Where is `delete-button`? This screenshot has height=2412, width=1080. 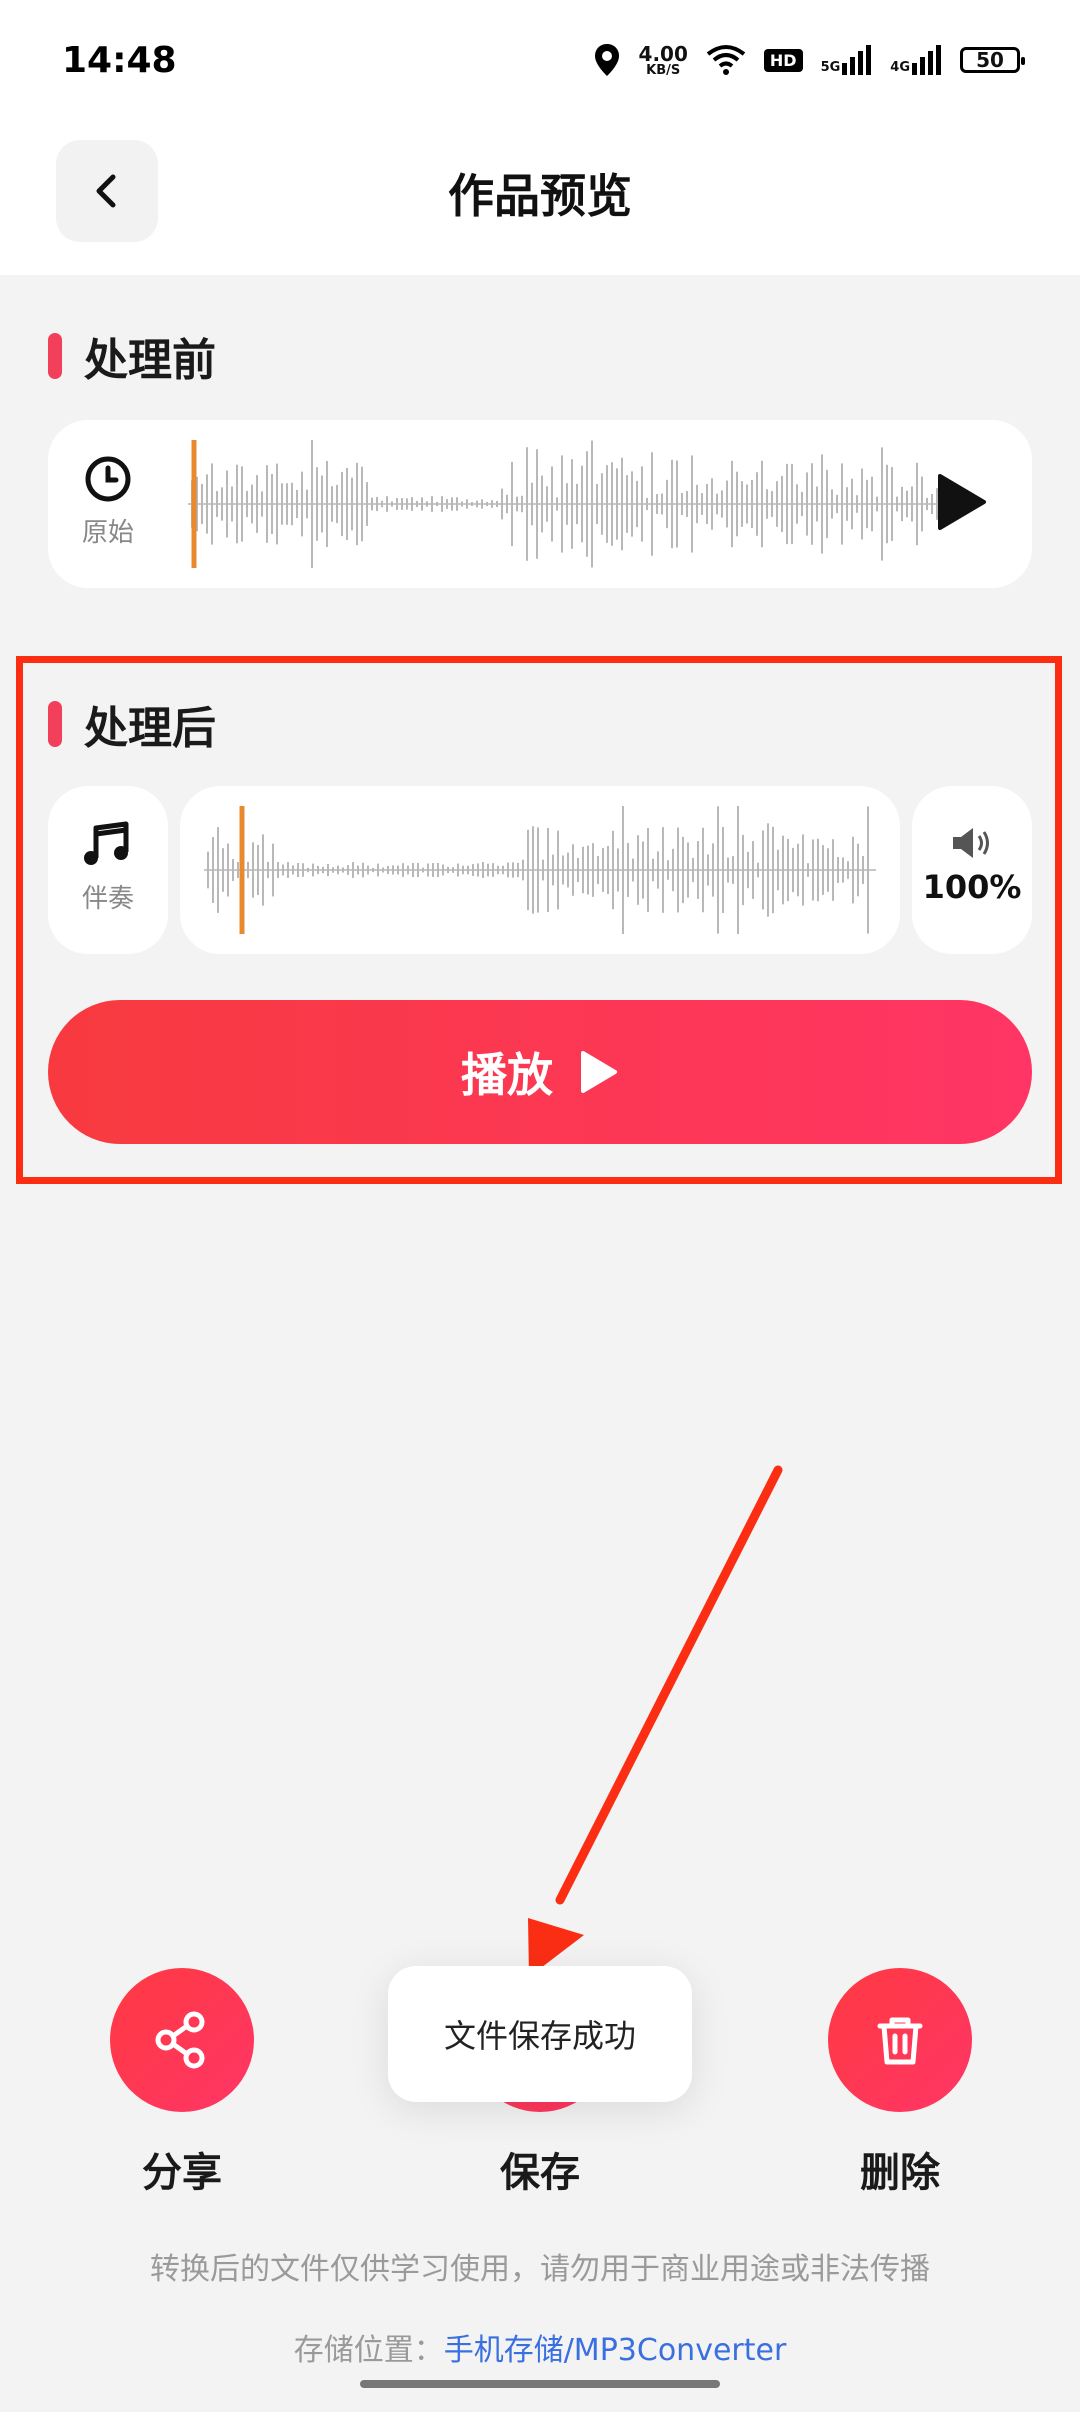 delete-button is located at coordinates (900, 2040).